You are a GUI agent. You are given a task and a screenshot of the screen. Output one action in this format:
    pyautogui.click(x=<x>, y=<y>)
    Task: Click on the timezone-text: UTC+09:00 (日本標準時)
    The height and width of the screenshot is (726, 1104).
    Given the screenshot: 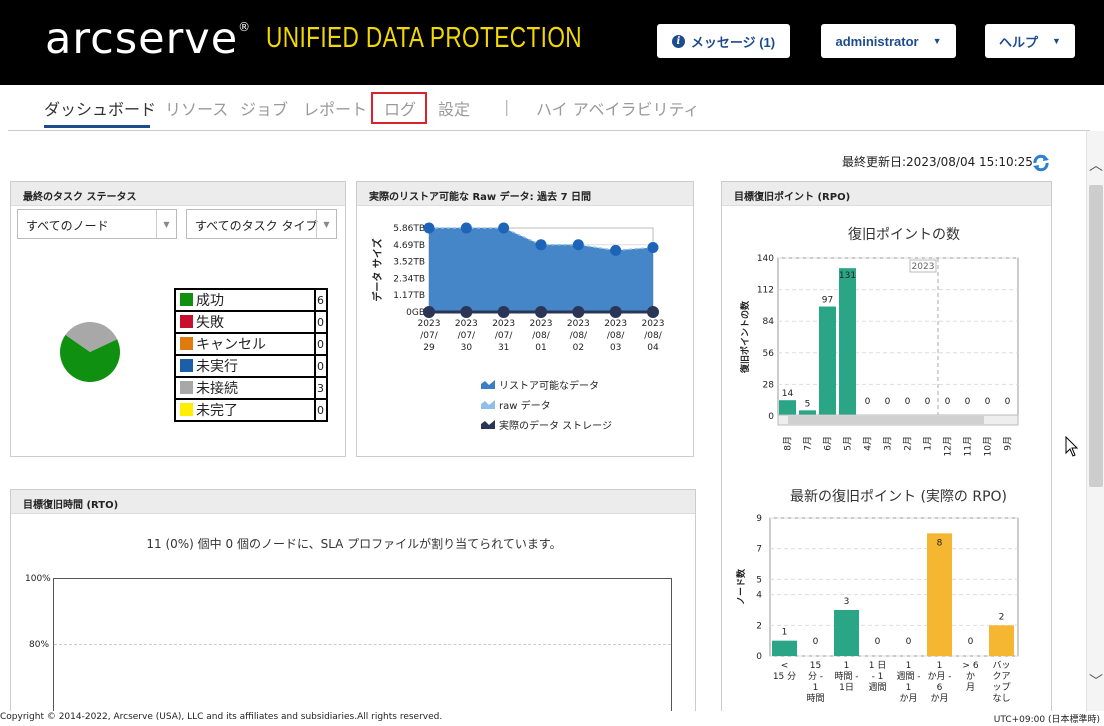 What is the action you would take?
    pyautogui.click(x=1046, y=720)
    